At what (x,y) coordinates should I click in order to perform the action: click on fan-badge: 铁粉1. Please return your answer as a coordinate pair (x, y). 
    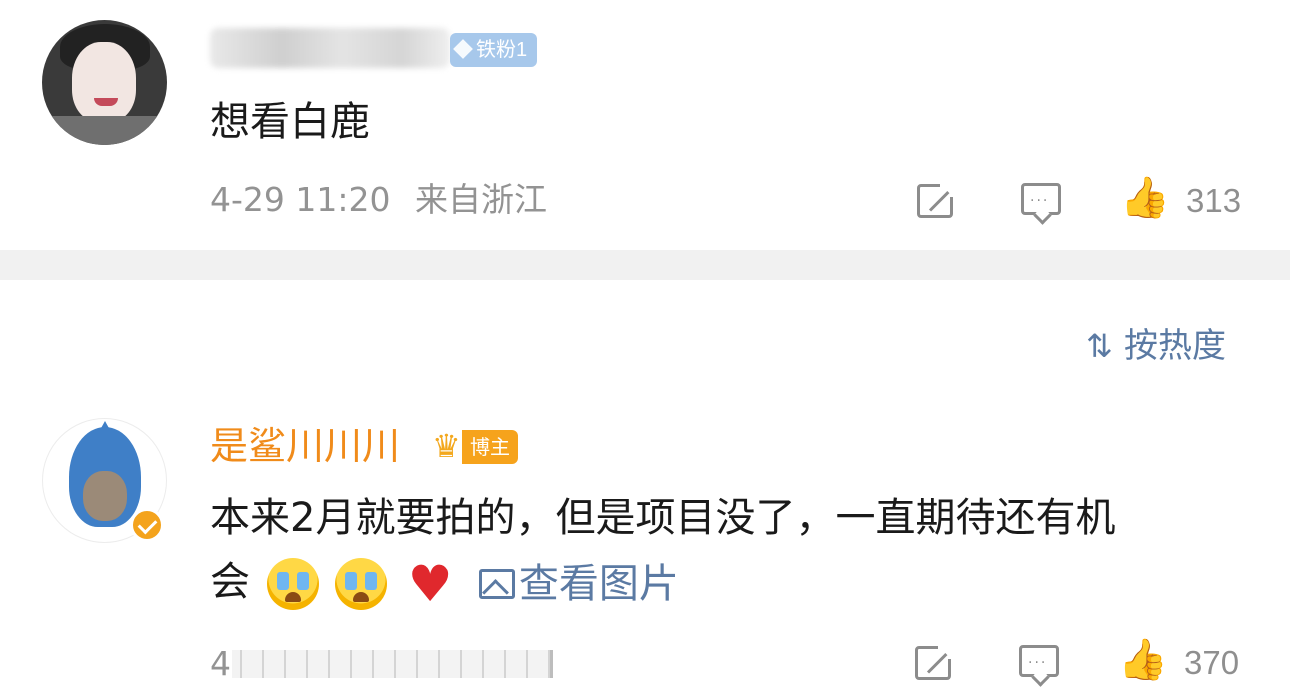
    Looking at the image, I should click on (494, 50).